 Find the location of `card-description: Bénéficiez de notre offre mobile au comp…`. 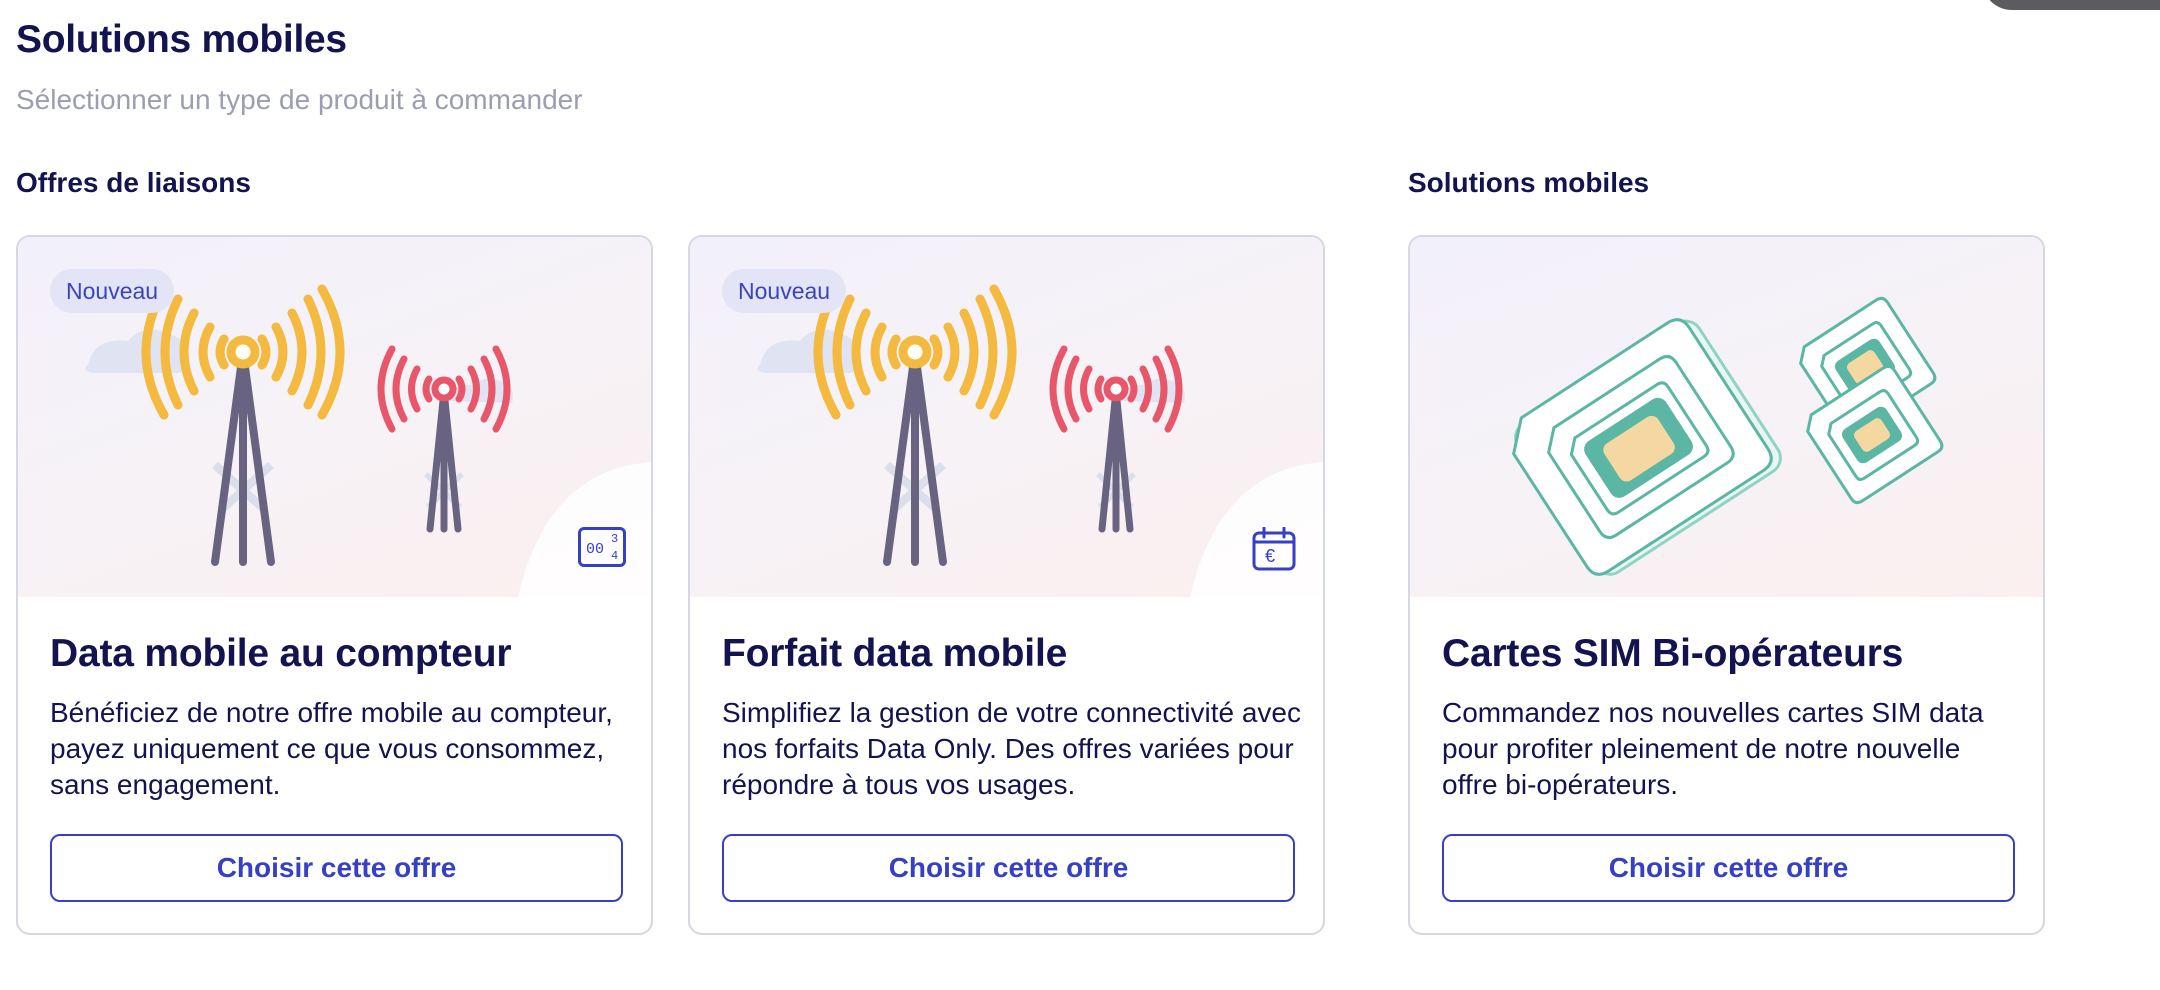

card-description: Bénéficiez de notre offre mobile au comp… is located at coordinates (331, 748).